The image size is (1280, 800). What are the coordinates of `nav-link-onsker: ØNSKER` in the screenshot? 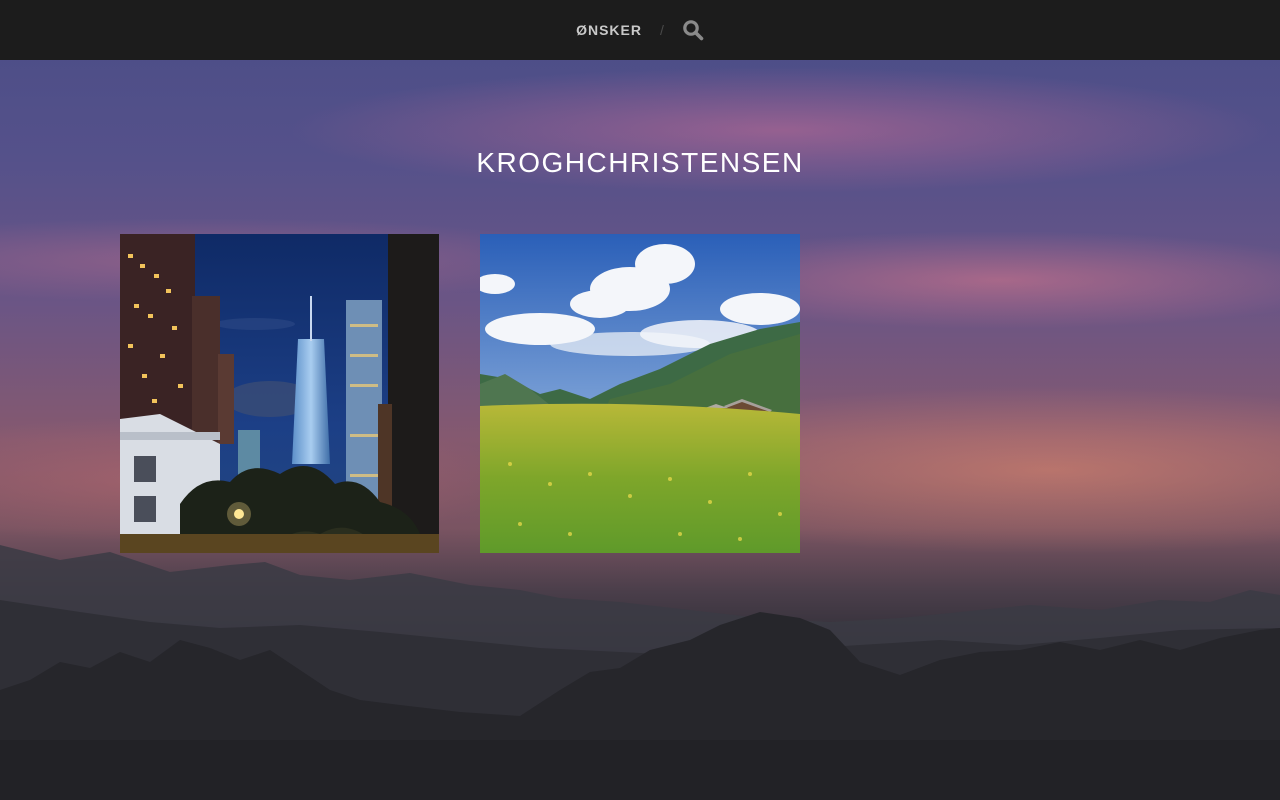 It's located at (609, 30).